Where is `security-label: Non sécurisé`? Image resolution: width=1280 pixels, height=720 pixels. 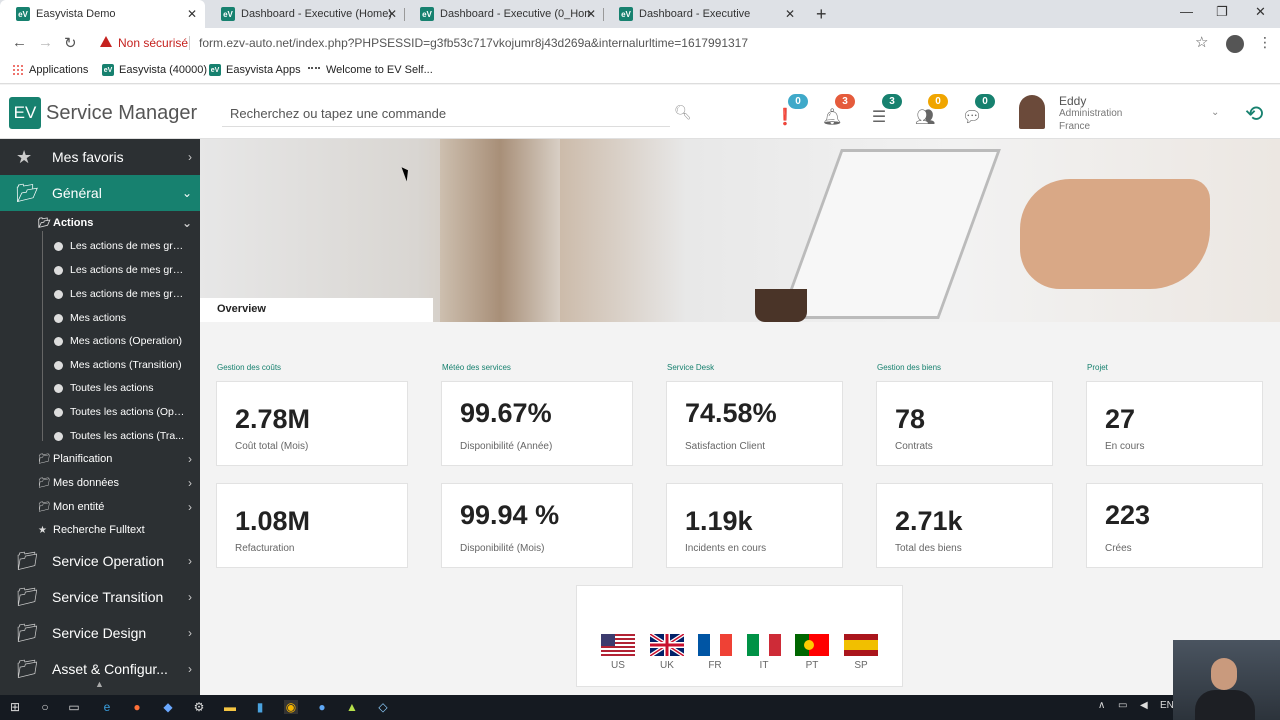 security-label: Non sécurisé is located at coordinates (153, 43).